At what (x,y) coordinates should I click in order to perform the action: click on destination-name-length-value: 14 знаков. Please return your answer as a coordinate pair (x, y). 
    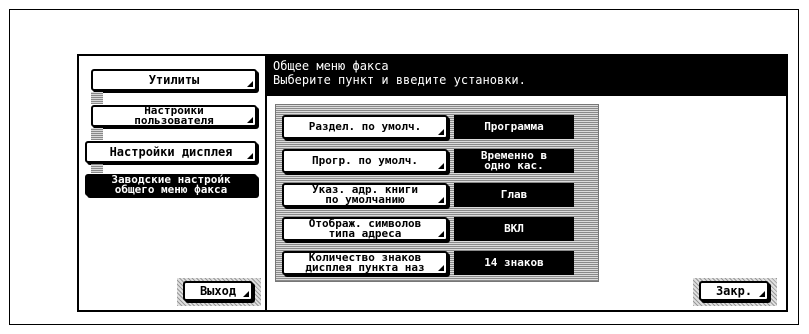
    Looking at the image, I should click on (514, 263).